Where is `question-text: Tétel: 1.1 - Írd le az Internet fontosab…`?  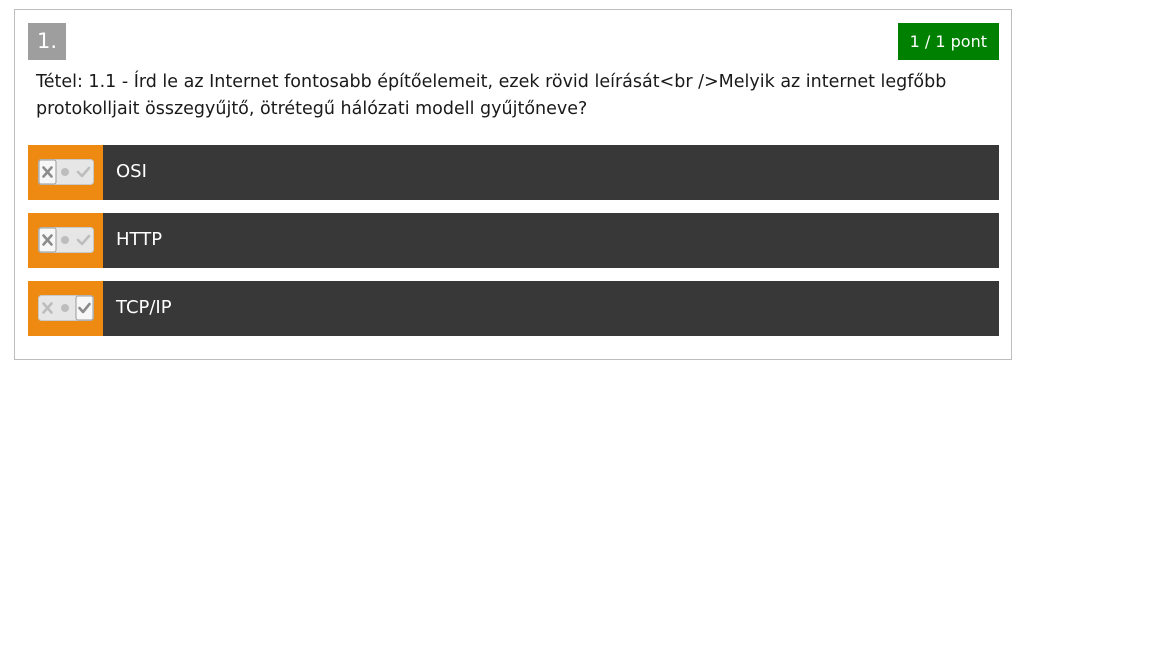 question-text: Tétel: 1.1 - Írd le az Internet fontosab… is located at coordinates (491, 95).